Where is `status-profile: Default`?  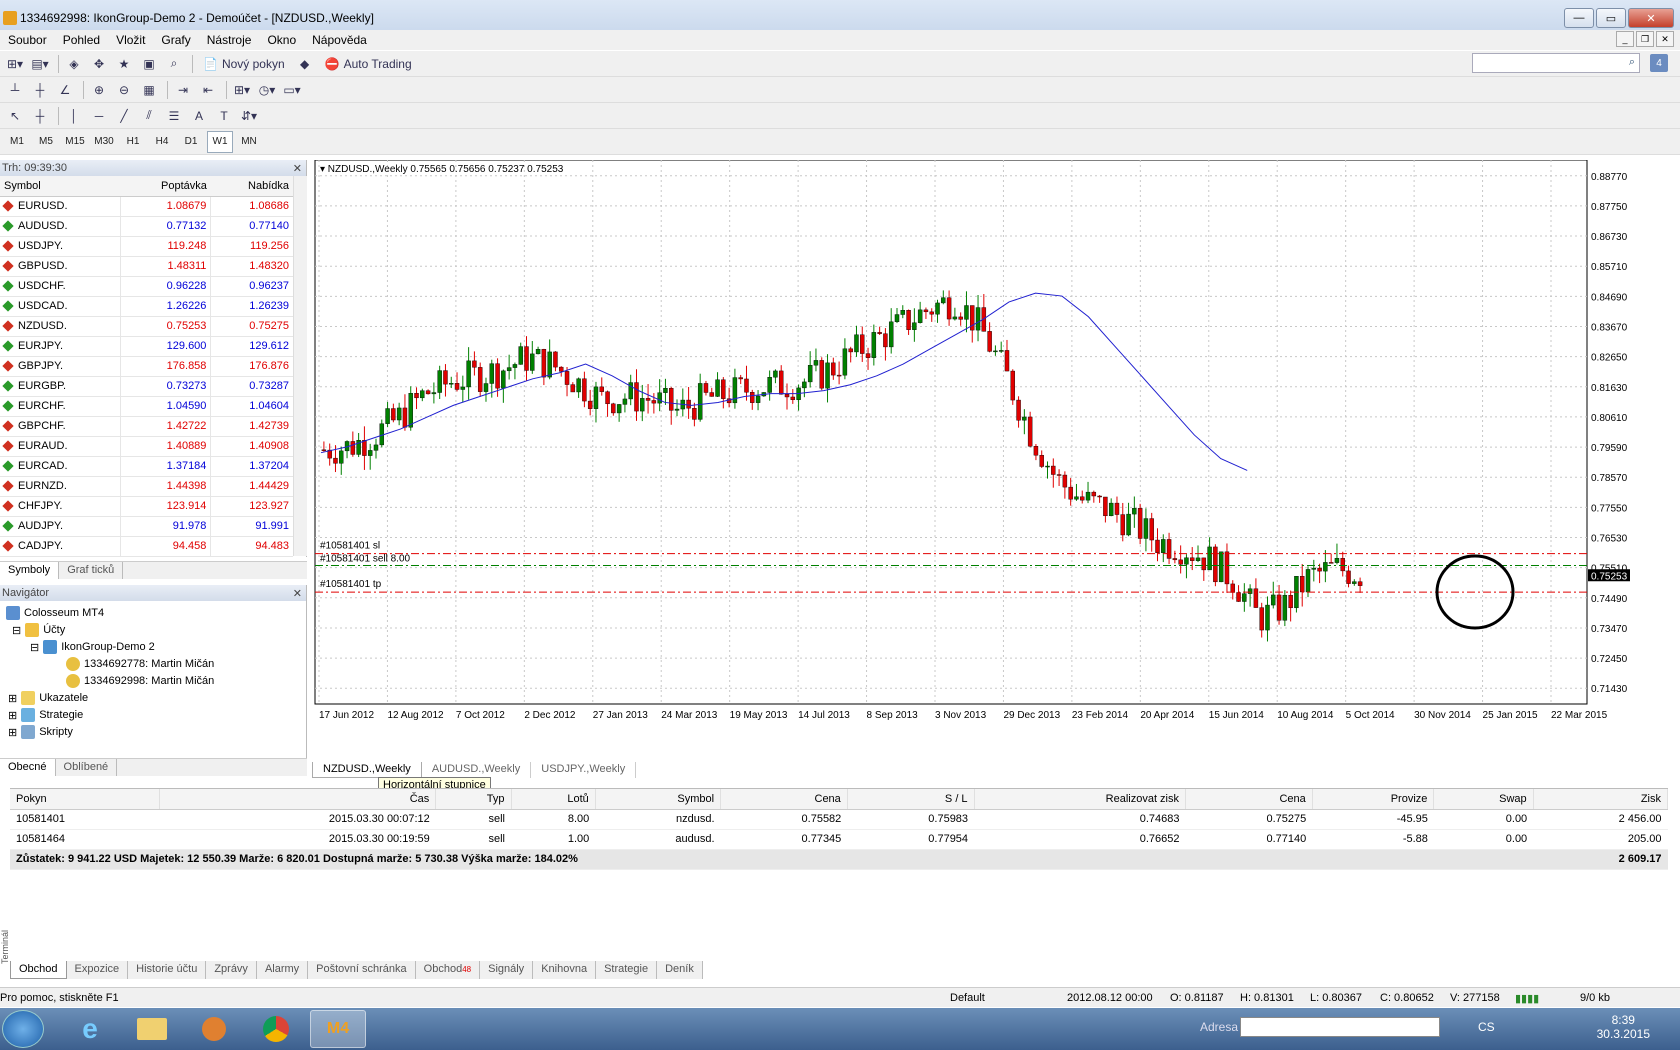
status-profile: Default is located at coordinates (967, 998).